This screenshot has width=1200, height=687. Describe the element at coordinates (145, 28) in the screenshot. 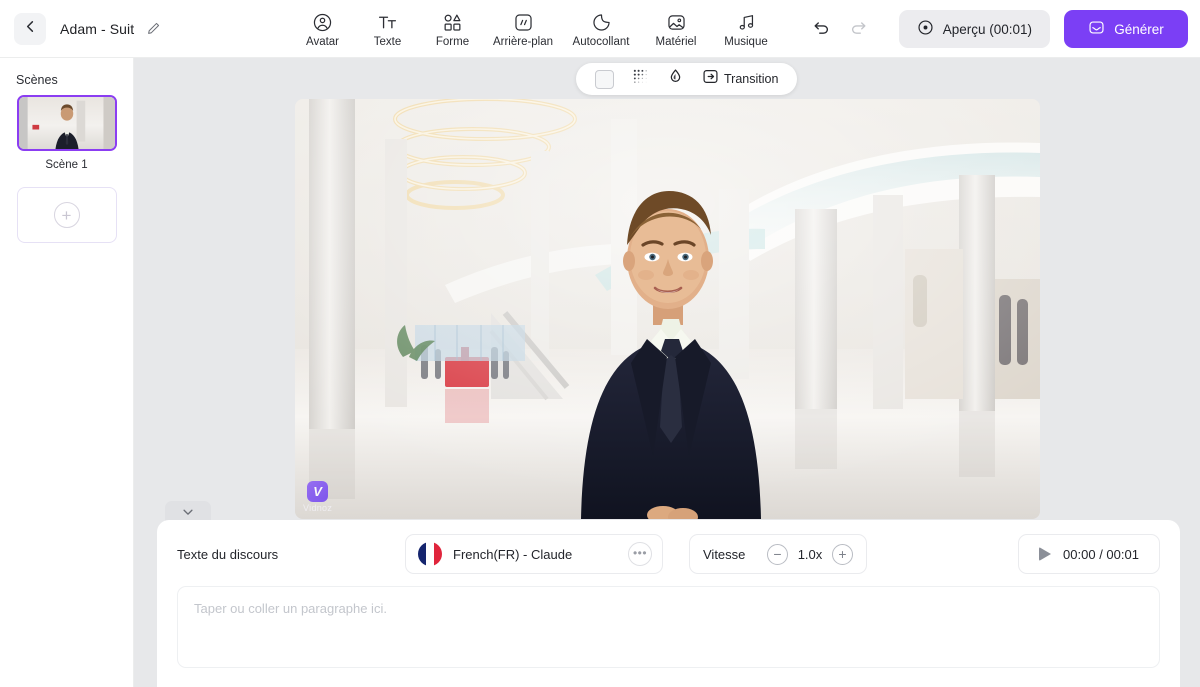

I see `header-left-group: Adam - Suit` at that location.